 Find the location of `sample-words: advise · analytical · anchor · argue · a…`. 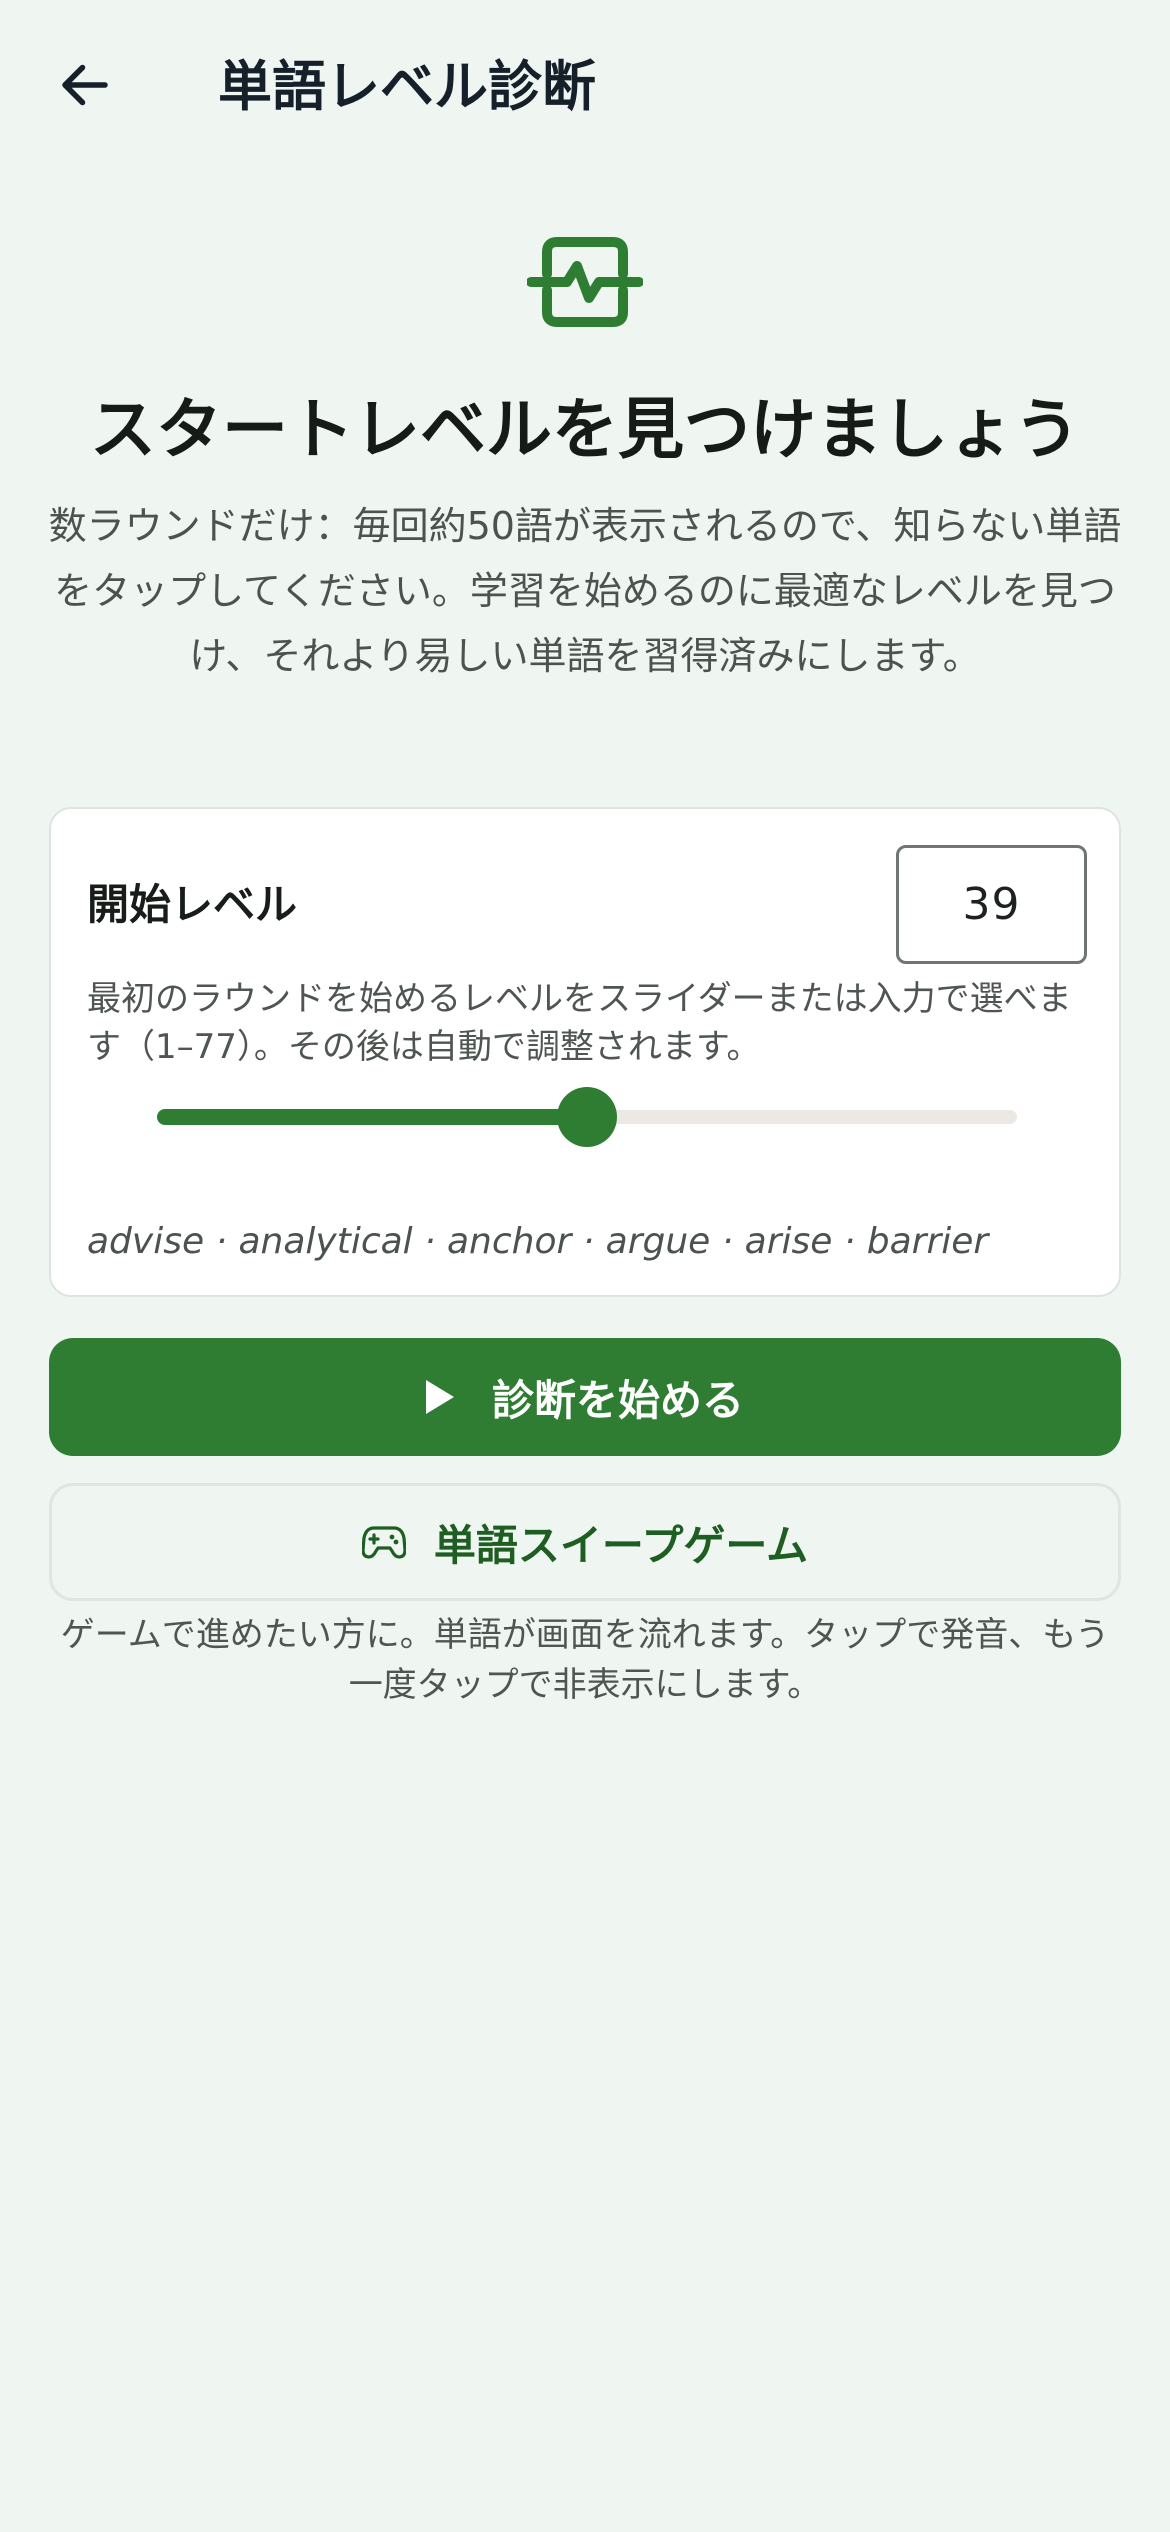

sample-words: advise · analytical · anchor · argue · a… is located at coordinates (538, 1241).